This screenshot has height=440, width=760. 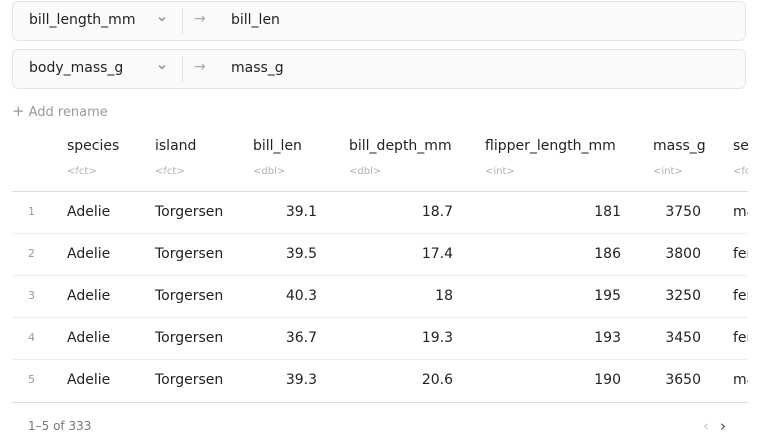 What do you see at coordinates (607, 296) in the screenshot?
I see `cell-flipper-length-mm: 195` at bounding box center [607, 296].